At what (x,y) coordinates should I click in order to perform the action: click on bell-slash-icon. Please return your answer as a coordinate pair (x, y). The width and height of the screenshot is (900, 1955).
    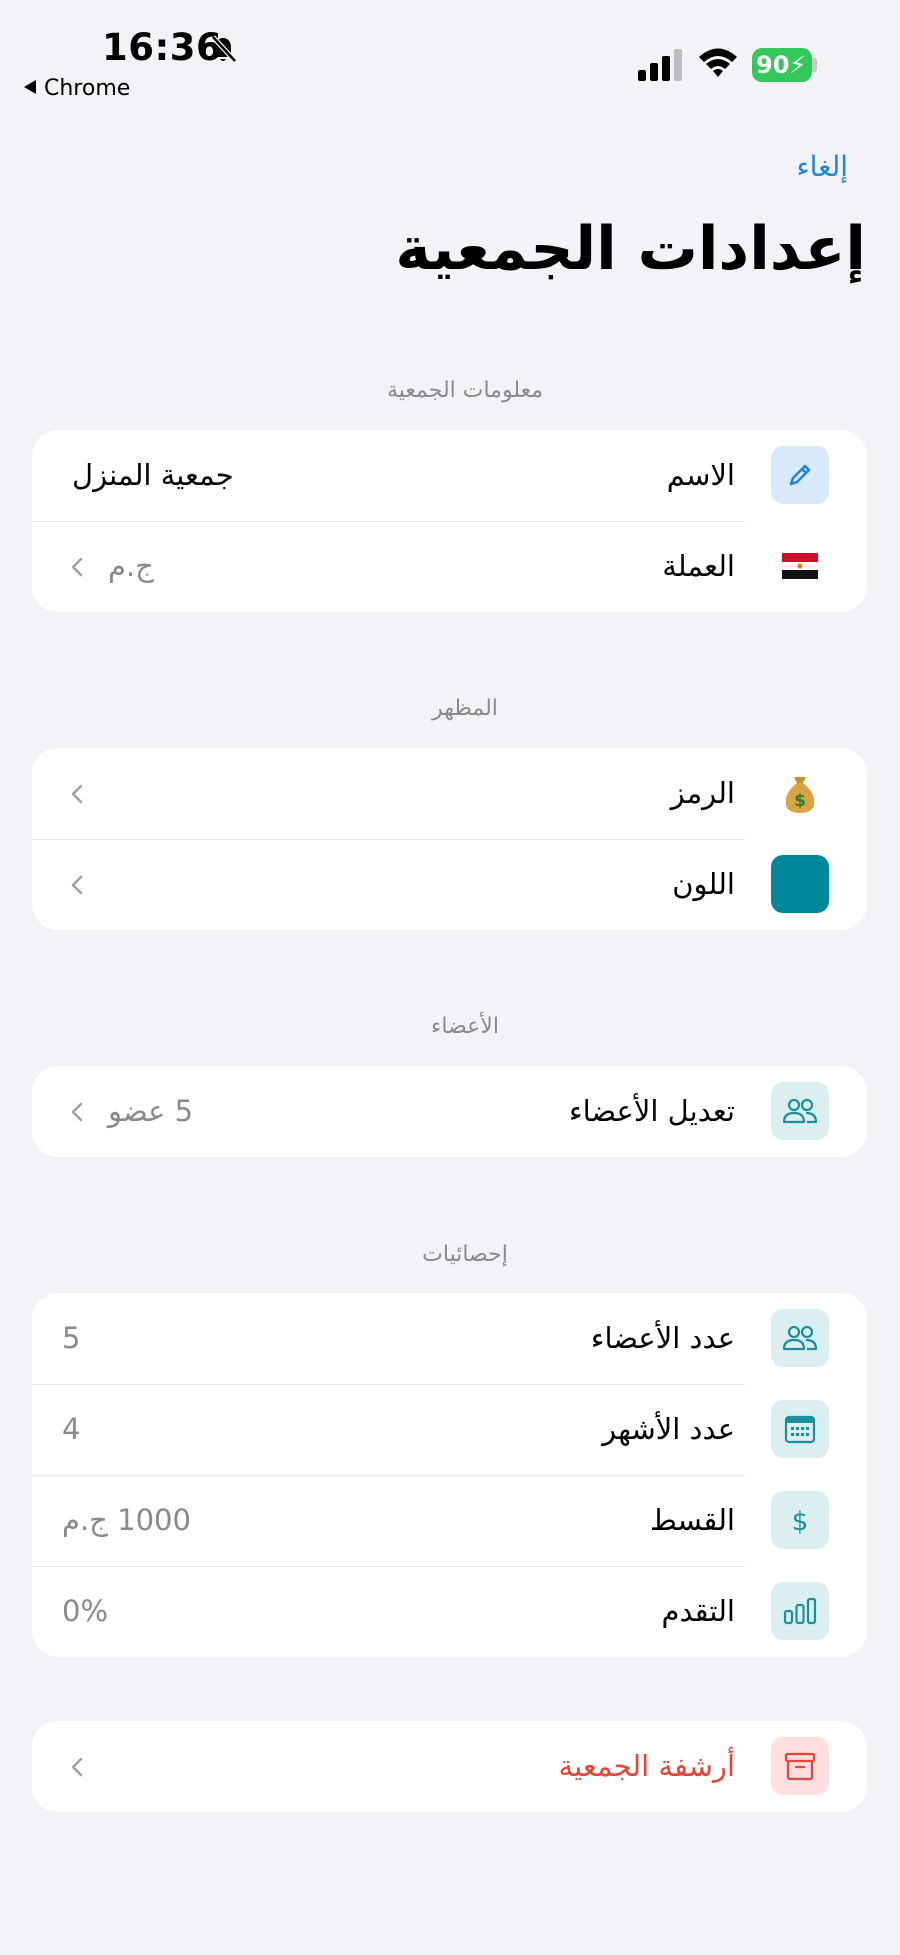
    Looking at the image, I should click on (224, 49).